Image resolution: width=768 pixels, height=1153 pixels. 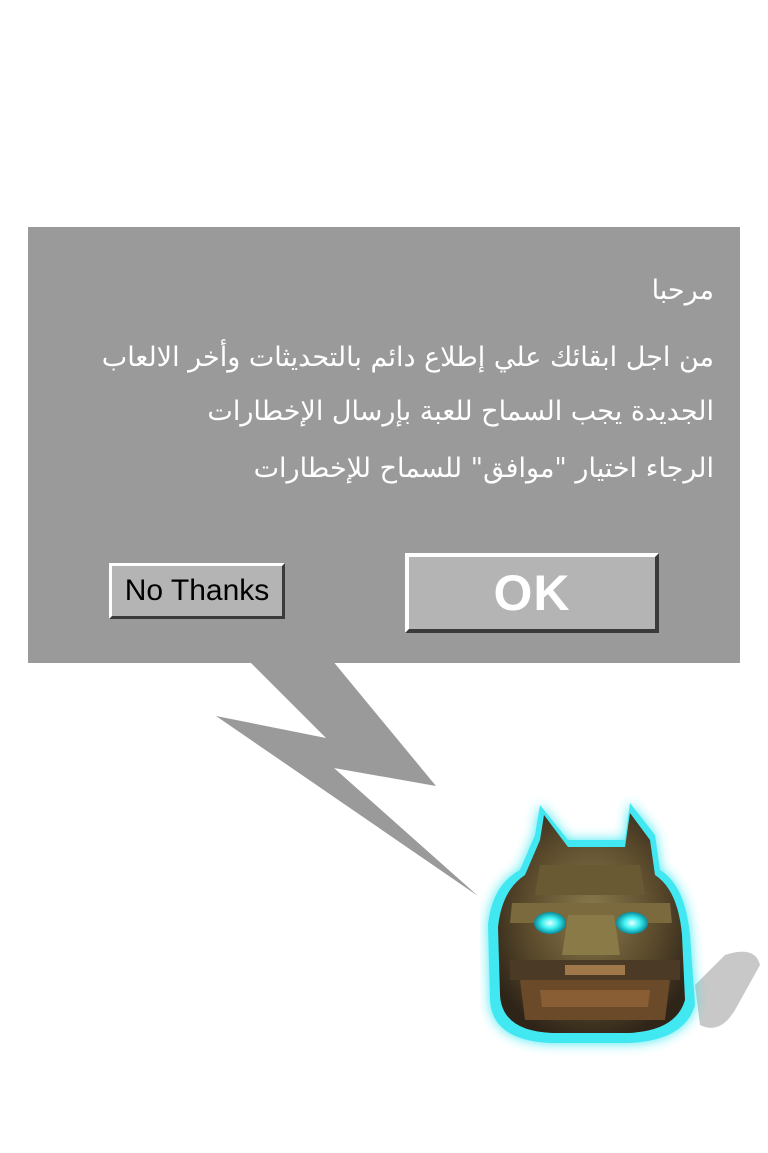 What do you see at coordinates (682, 290) in the screenshot?
I see `greeting-text: مرحبا` at bounding box center [682, 290].